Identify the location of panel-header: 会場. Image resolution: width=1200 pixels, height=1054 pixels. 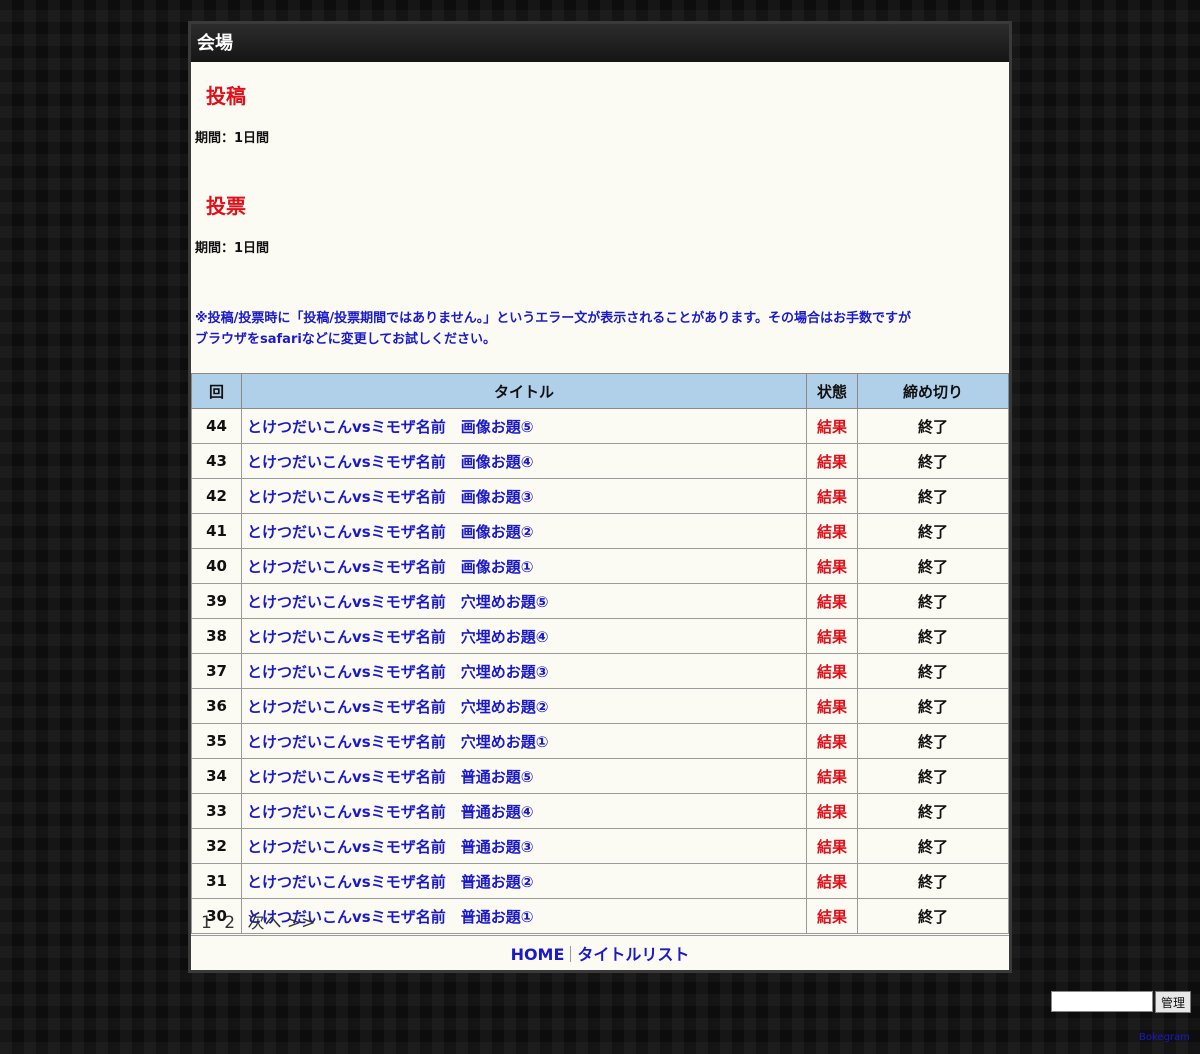
(600, 43).